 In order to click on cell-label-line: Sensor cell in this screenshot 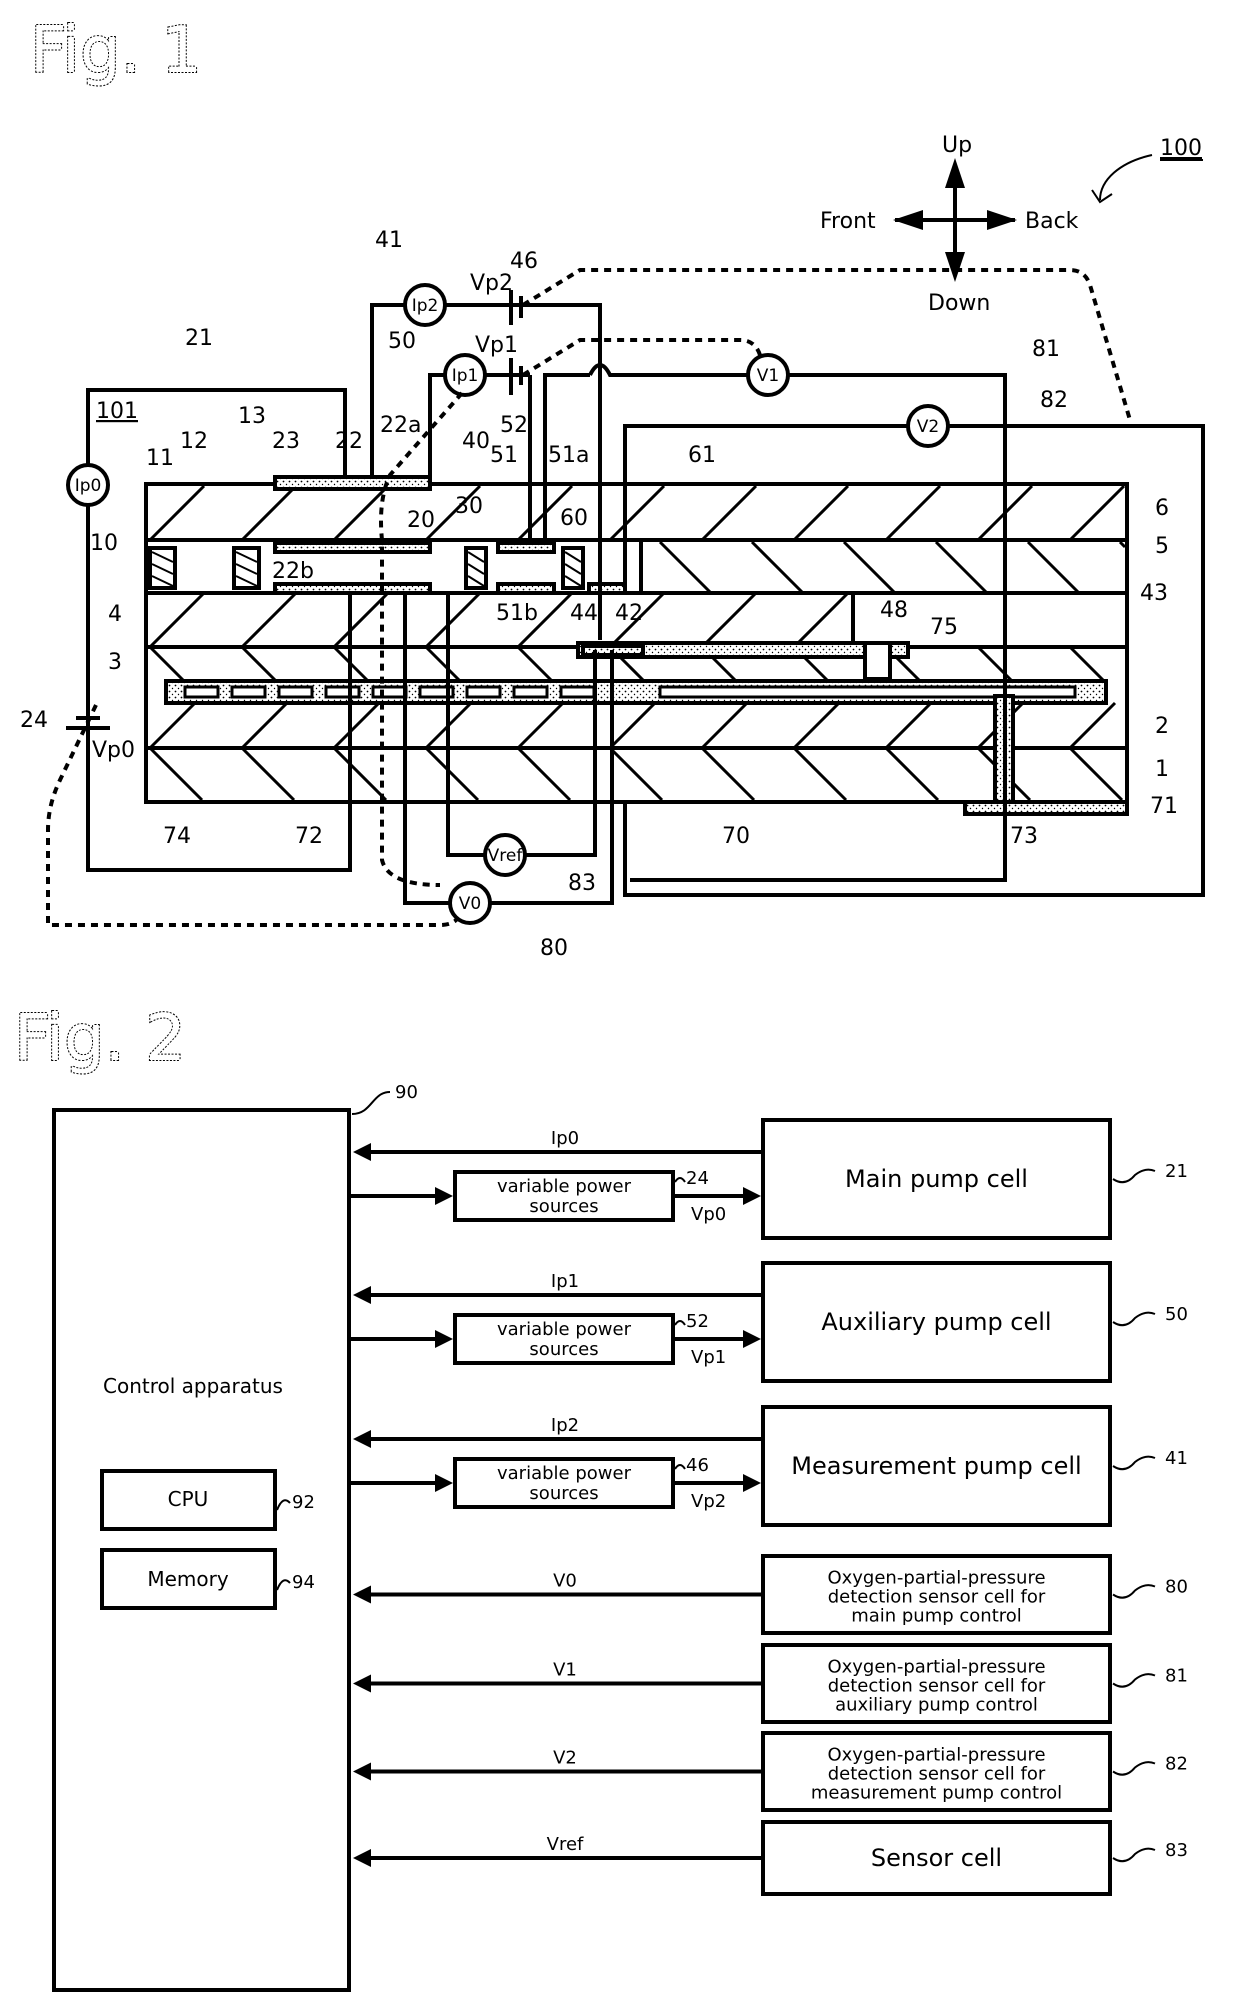, I will do `click(936, 1858)`.